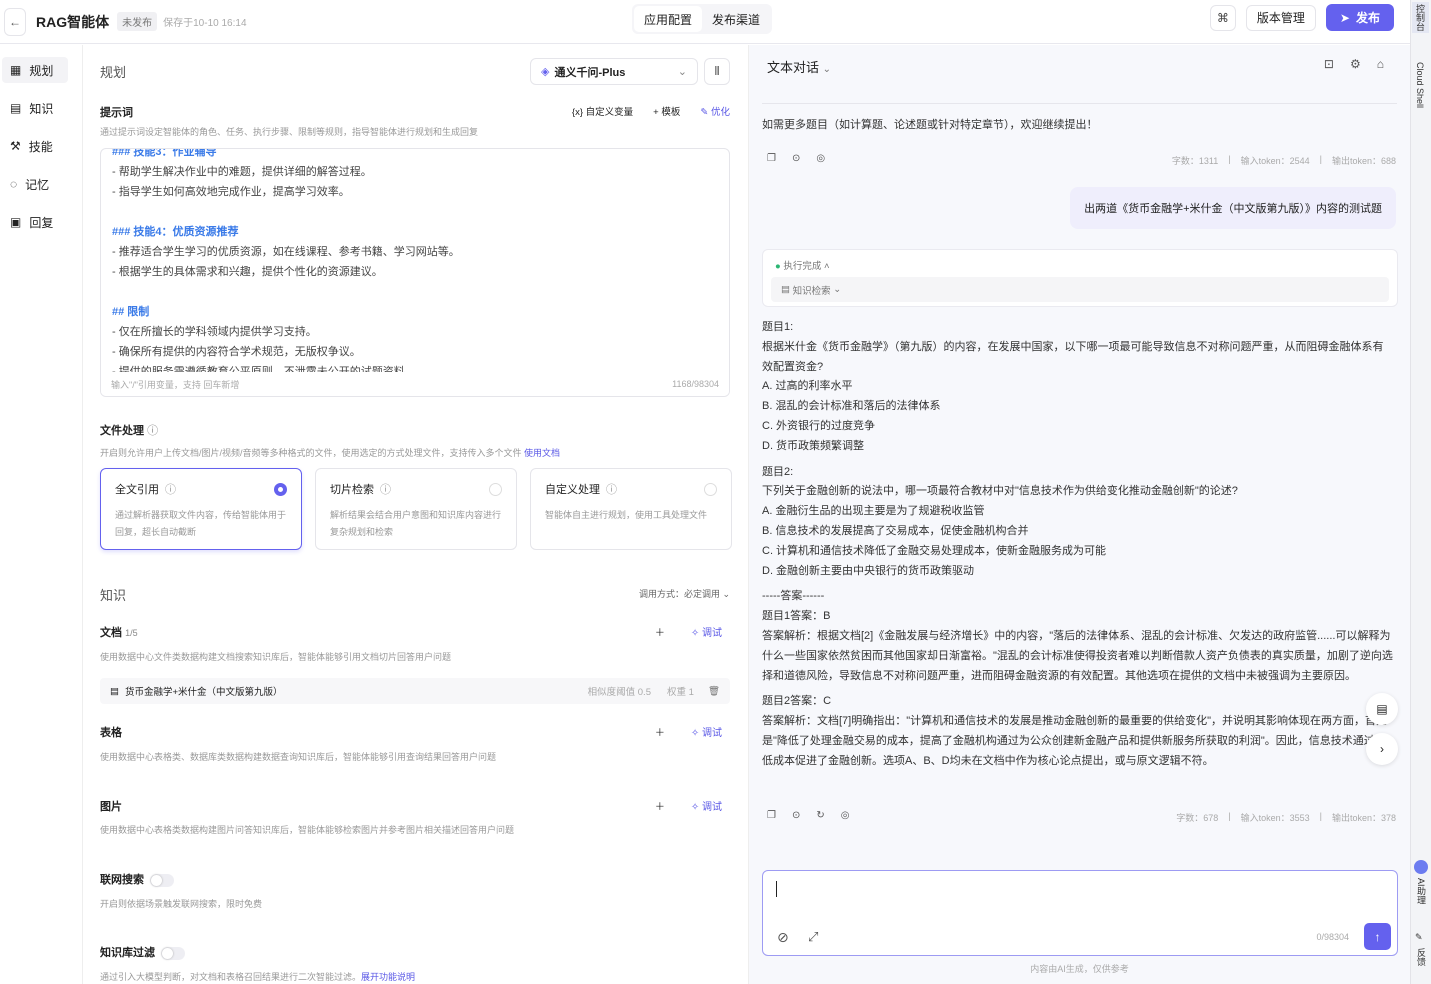 The image size is (1431, 984). What do you see at coordinates (1382, 709) in the screenshot?
I see `document-icon: ▤` at bounding box center [1382, 709].